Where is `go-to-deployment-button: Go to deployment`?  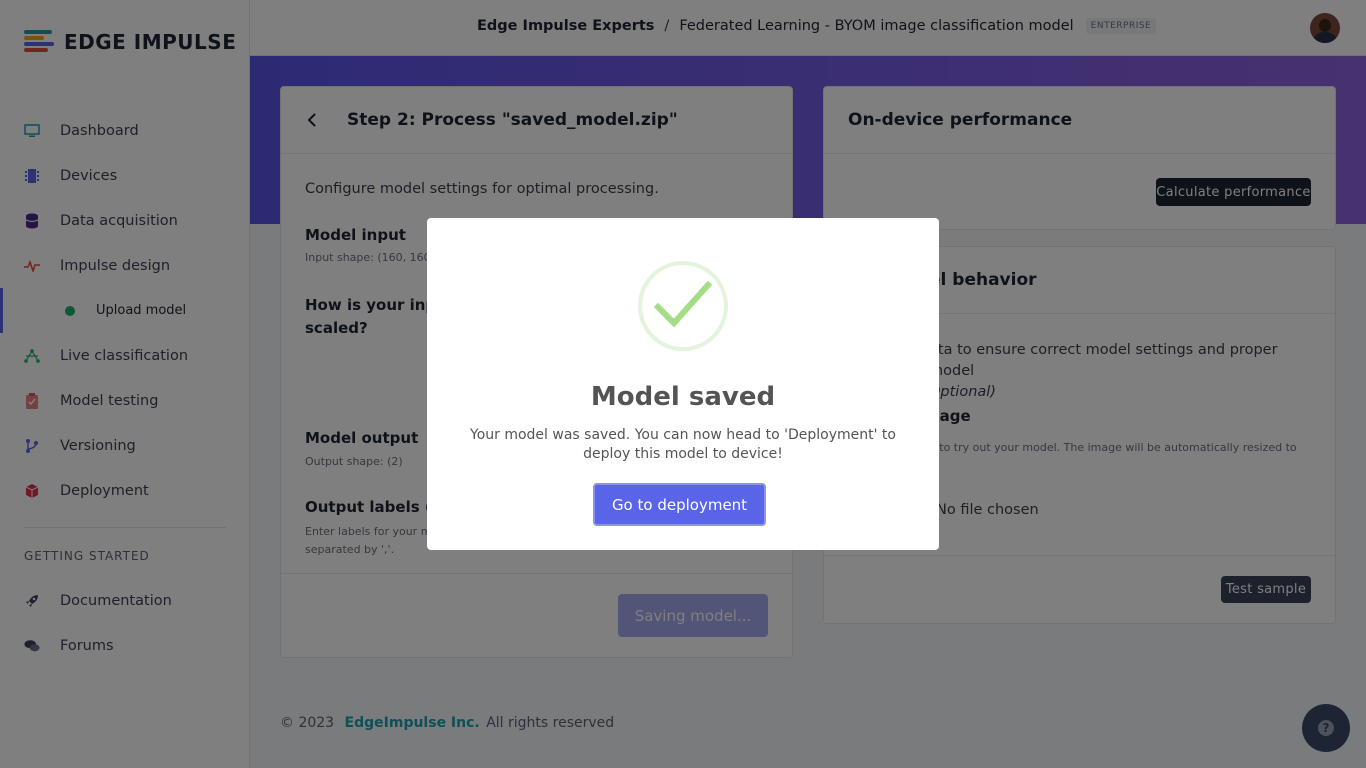 go-to-deployment-button: Go to deployment is located at coordinates (679, 504).